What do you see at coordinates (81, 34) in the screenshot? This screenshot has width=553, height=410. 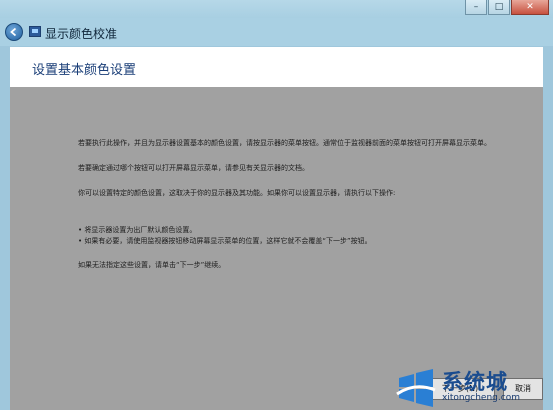 I see `window-title: 显示颜色校准` at bounding box center [81, 34].